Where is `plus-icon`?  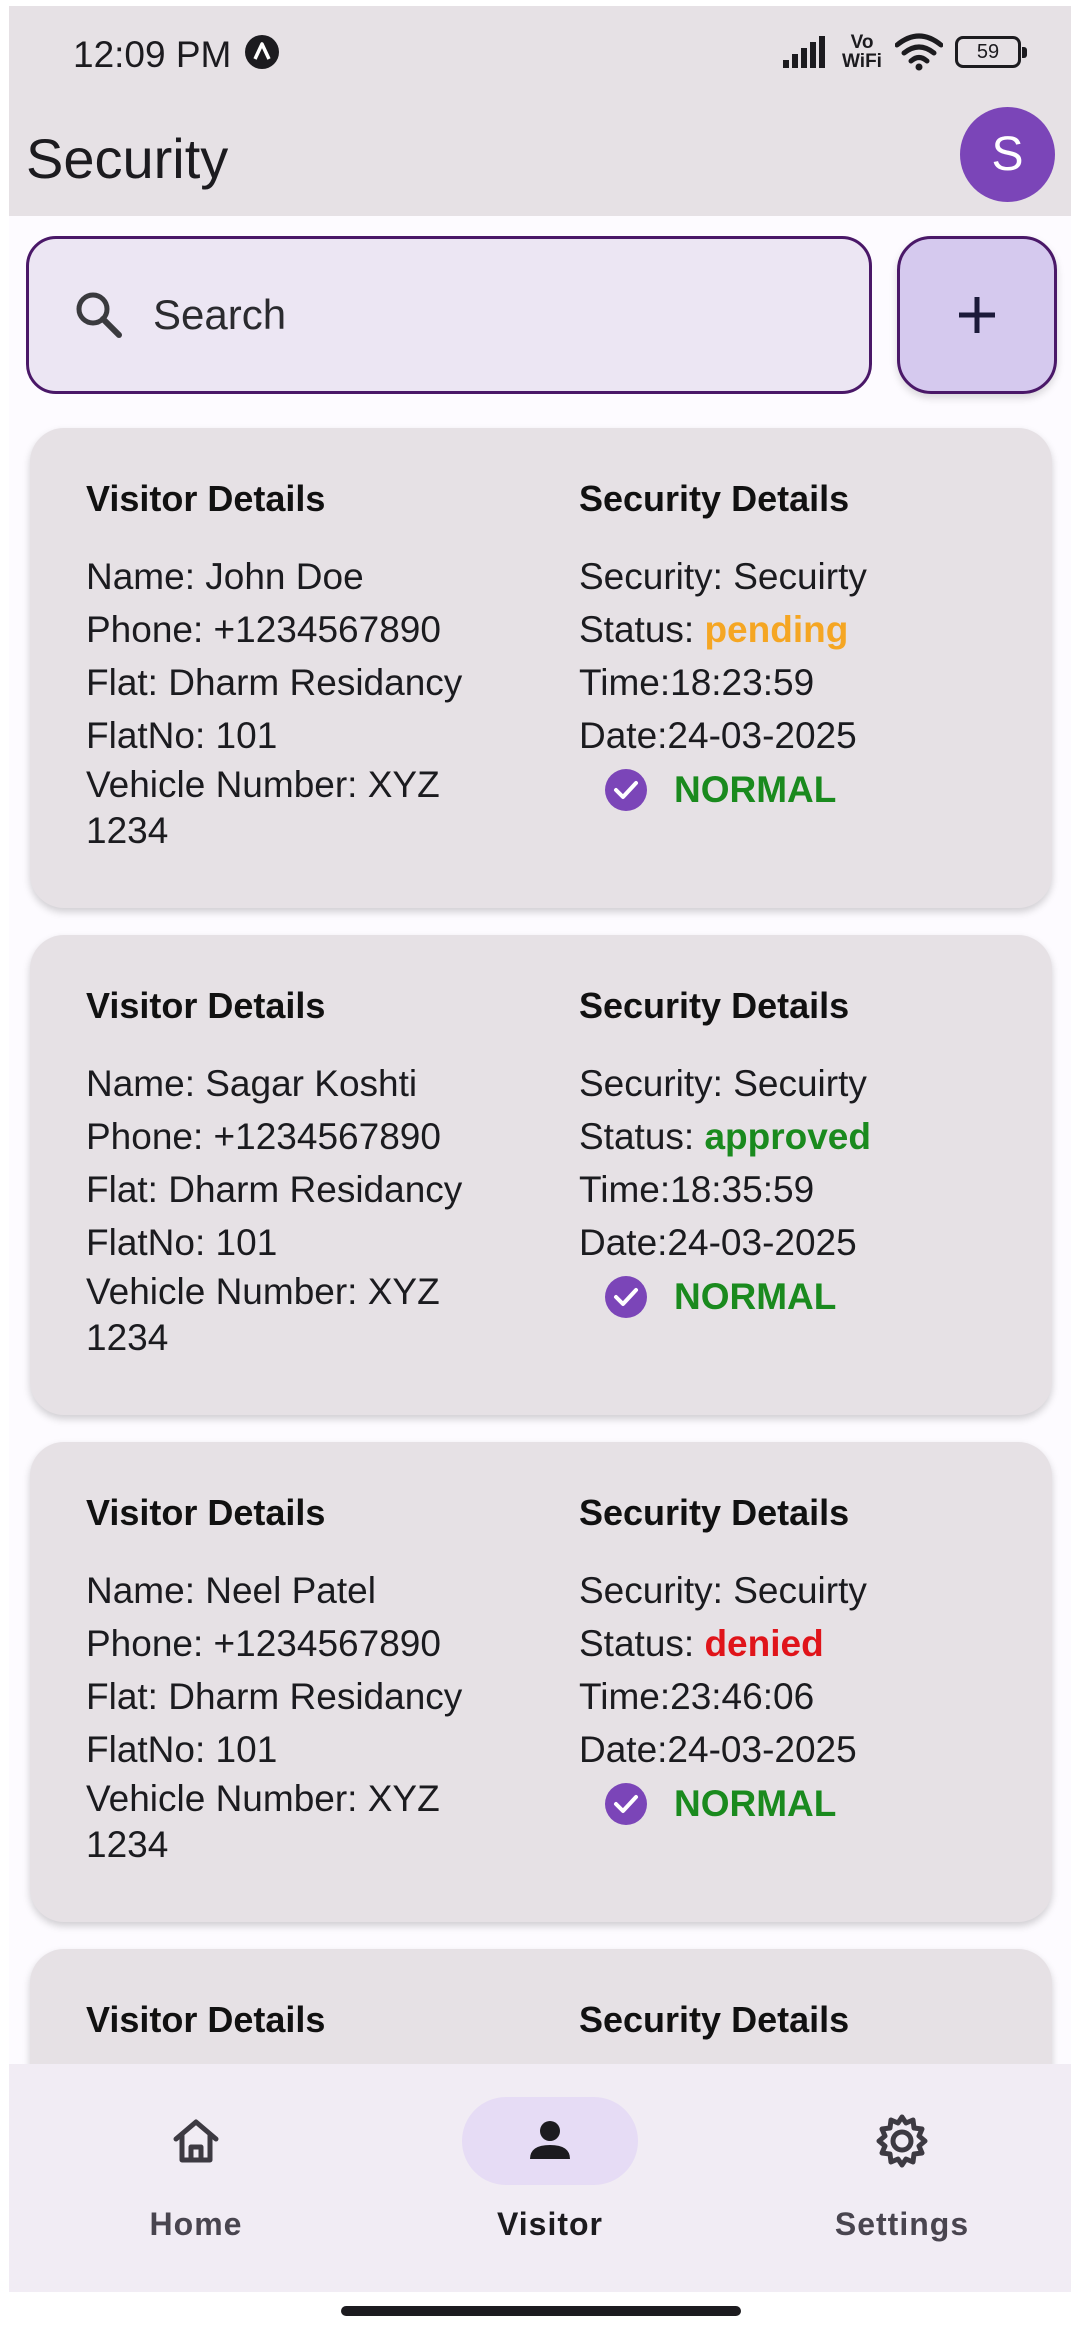 plus-icon is located at coordinates (977, 315).